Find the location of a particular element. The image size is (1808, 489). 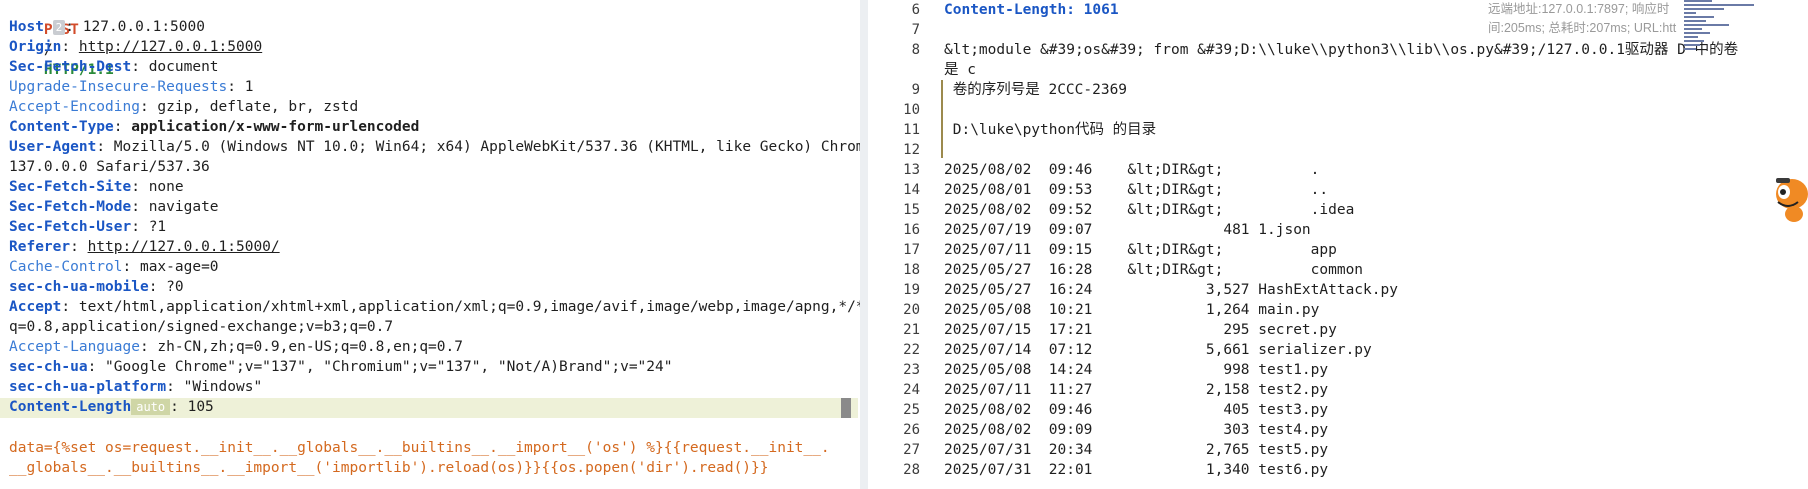

header-name: Sec-Fetch-Mode is located at coordinates (70, 207).